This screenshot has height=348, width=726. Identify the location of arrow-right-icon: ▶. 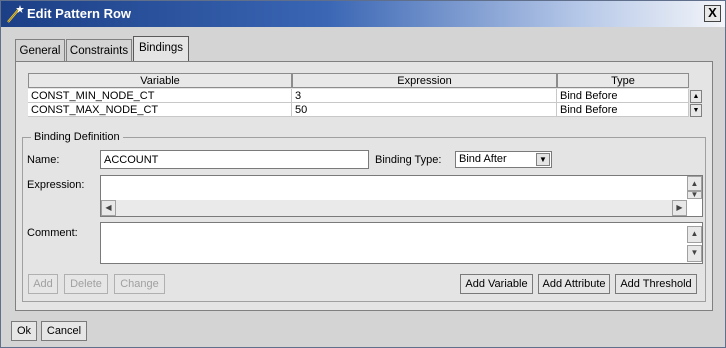
(679, 207).